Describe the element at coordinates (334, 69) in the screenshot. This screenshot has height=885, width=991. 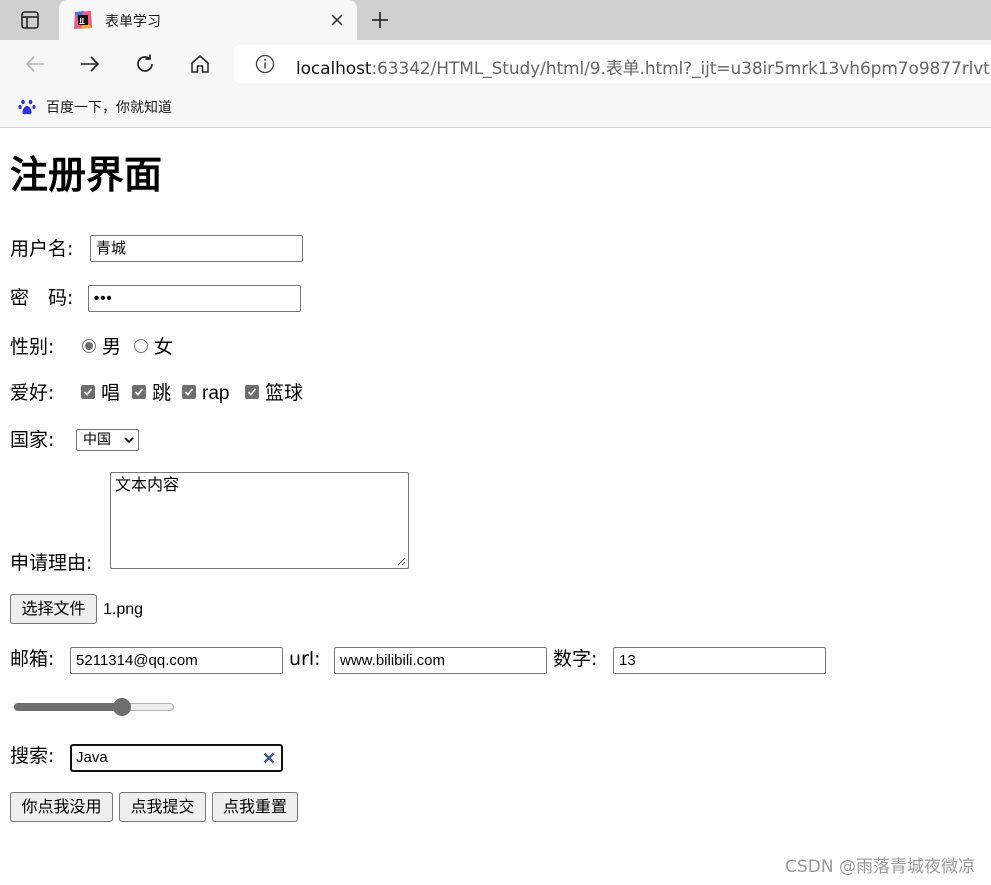
I see `url-host: localhost` at that location.